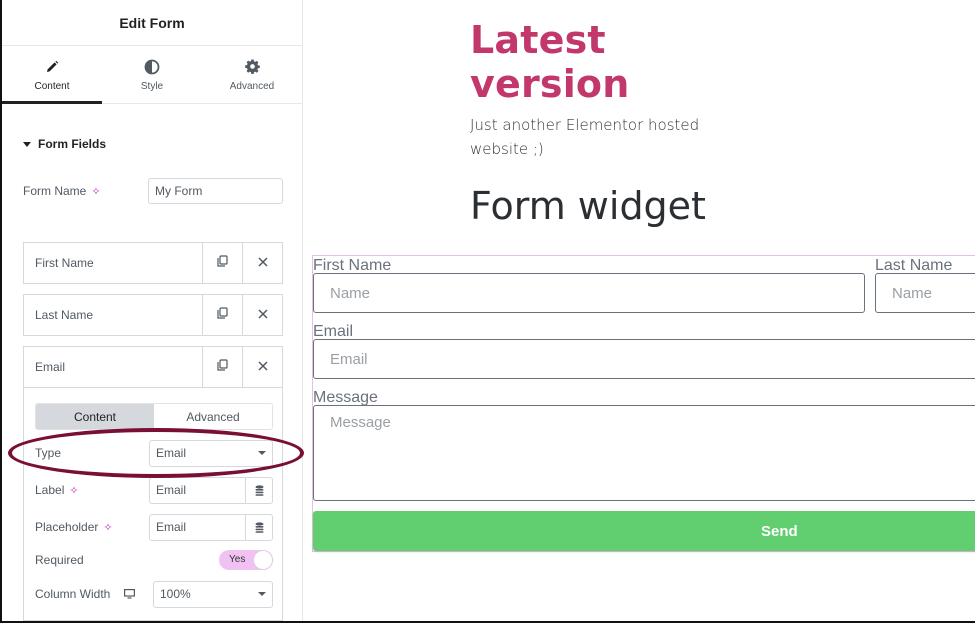 This screenshot has width=975, height=623. Describe the element at coordinates (113, 367) in the screenshot. I see `repeater-item-title: Email` at that location.